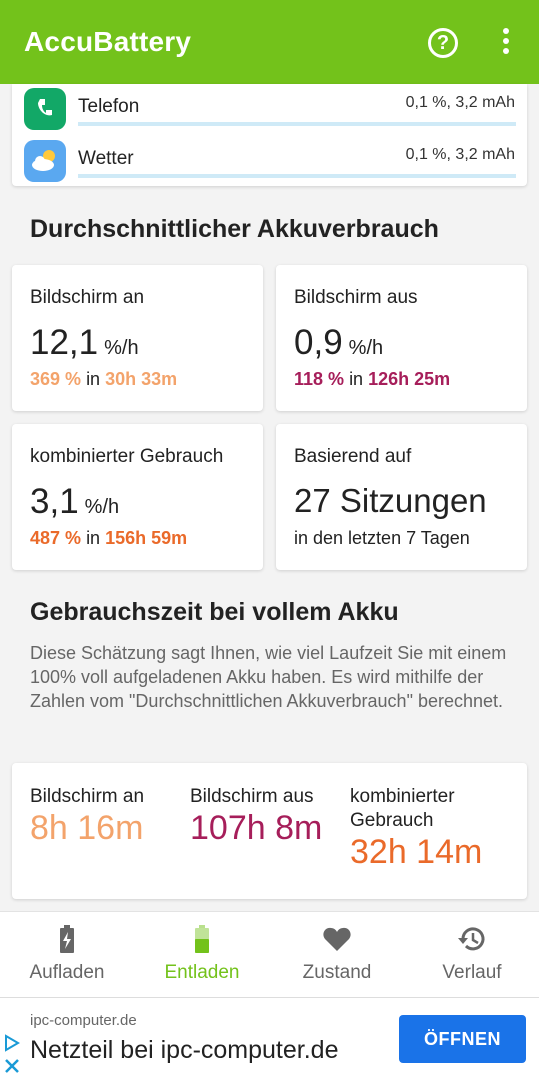 This screenshot has width=539, height=1080. I want to click on card-sub: 118 % in 126h 25m, so click(372, 379).